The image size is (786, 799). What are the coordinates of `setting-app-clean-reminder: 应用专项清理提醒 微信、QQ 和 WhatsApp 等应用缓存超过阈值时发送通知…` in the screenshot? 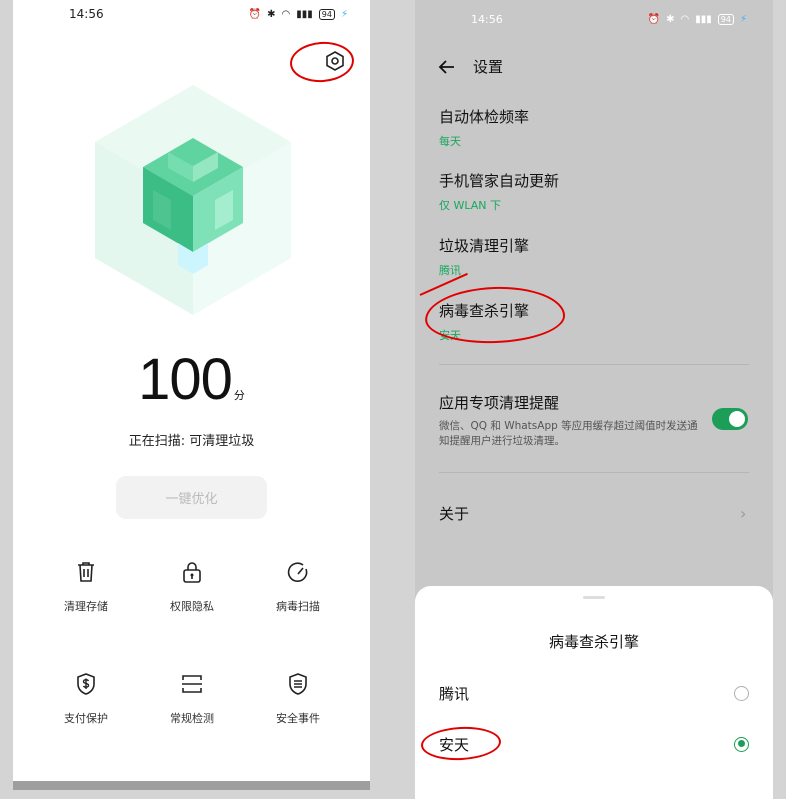 It's located at (569, 420).